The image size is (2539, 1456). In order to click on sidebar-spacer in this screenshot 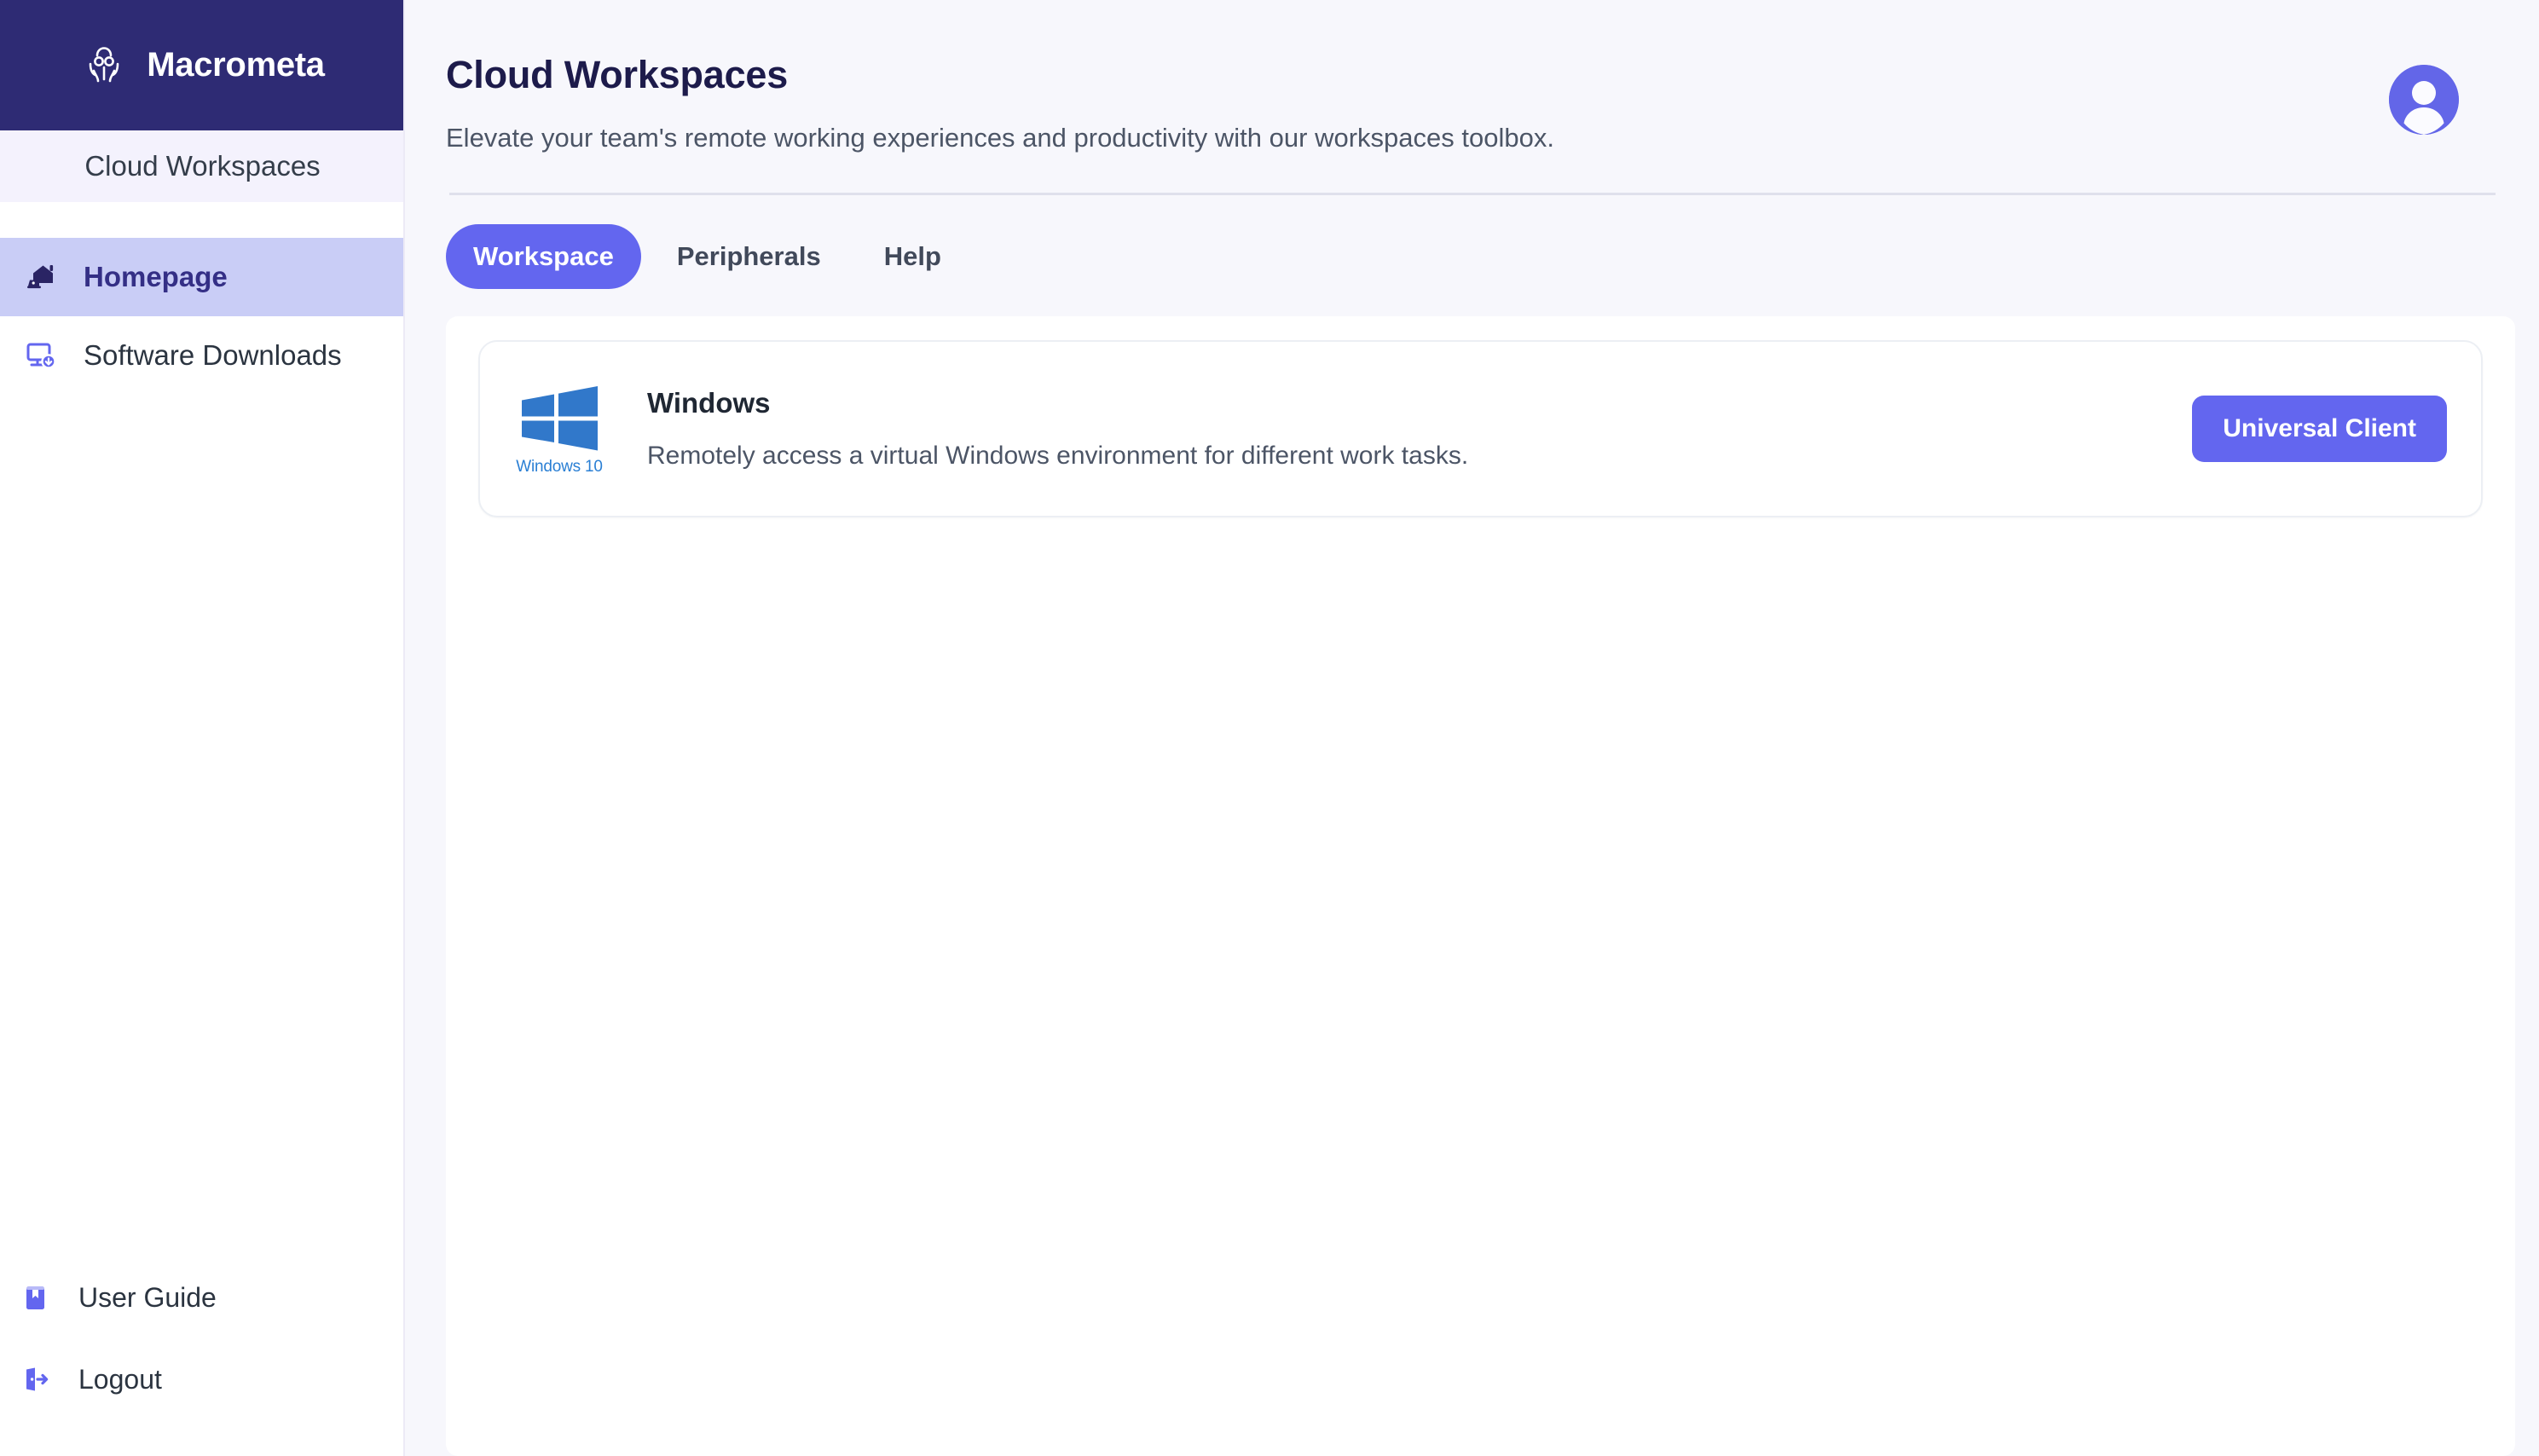, I will do `click(202, 826)`.